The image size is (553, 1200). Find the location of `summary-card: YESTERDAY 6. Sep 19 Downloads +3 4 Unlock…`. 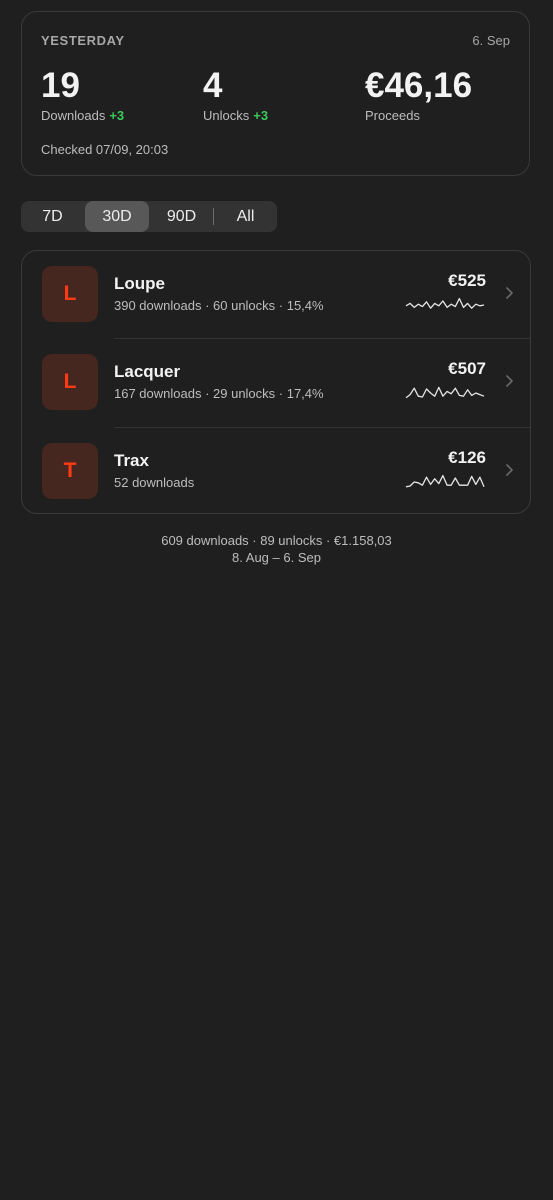

summary-card: YESTERDAY 6. Sep 19 Downloads +3 4 Unlock… is located at coordinates (275, 93).